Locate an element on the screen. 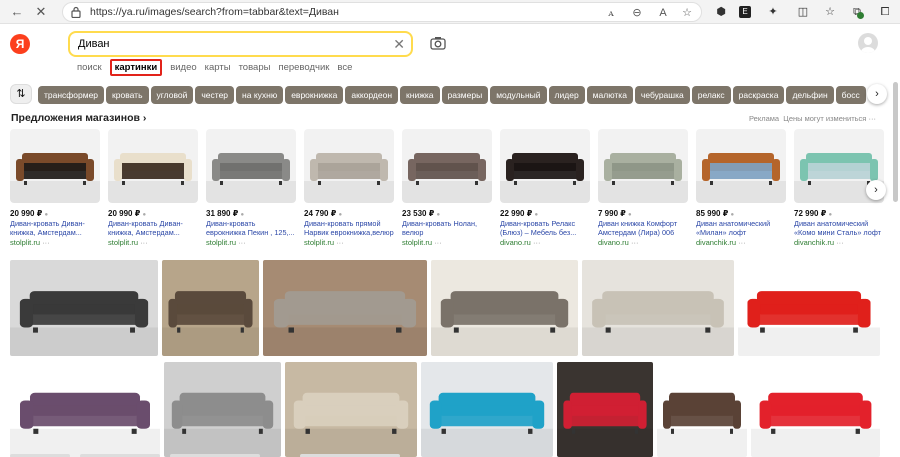 The height and width of the screenshot is (457, 900). chip: угловой is located at coordinates (172, 95).